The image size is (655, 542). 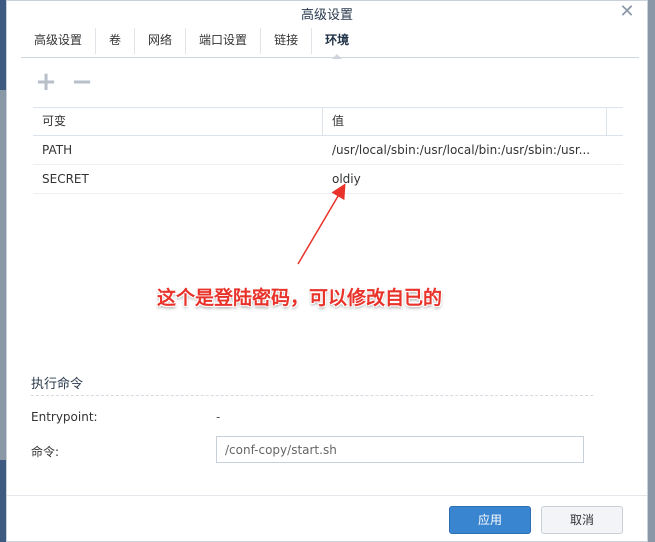 What do you see at coordinates (178, 121) in the screenshot?
I see `column-header-variable: 可变` at bounding box center [178, 121].